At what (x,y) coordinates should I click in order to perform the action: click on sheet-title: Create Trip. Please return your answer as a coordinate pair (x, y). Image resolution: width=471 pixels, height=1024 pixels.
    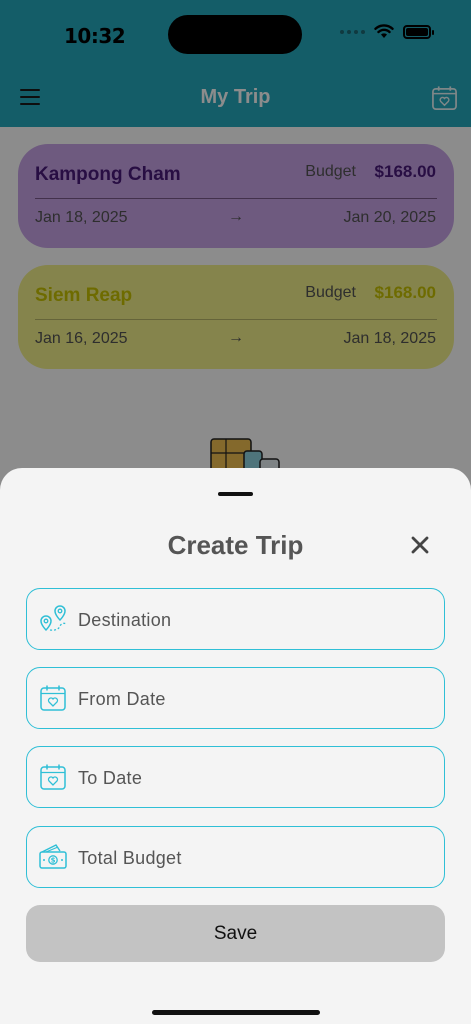
    Looking at the image, I should click on (235, 545).